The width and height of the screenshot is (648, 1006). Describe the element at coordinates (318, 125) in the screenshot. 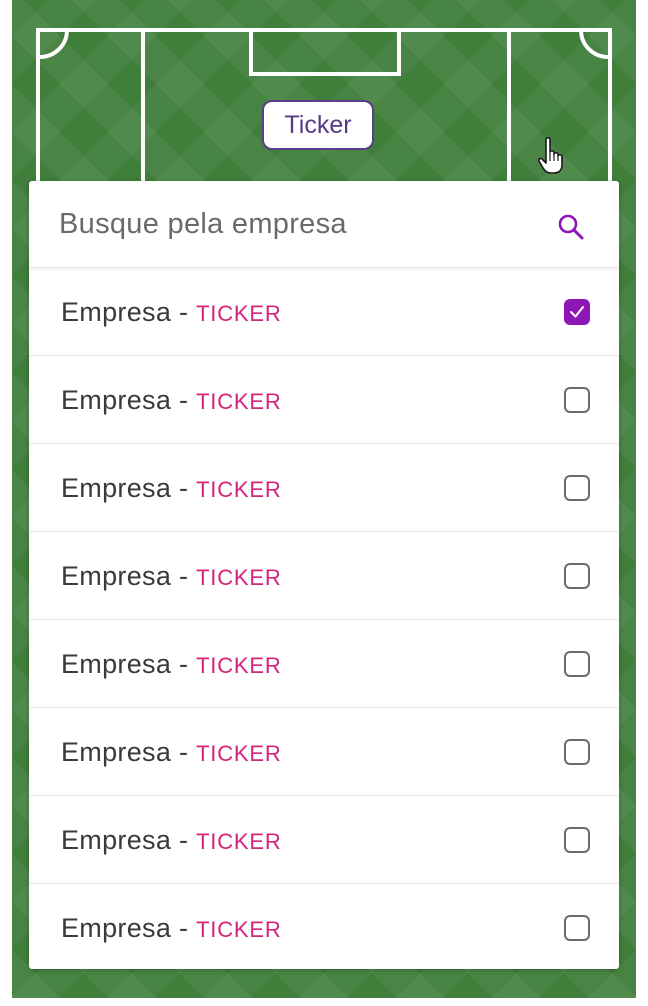

I see `ticker-chip: Ticker` at that location.